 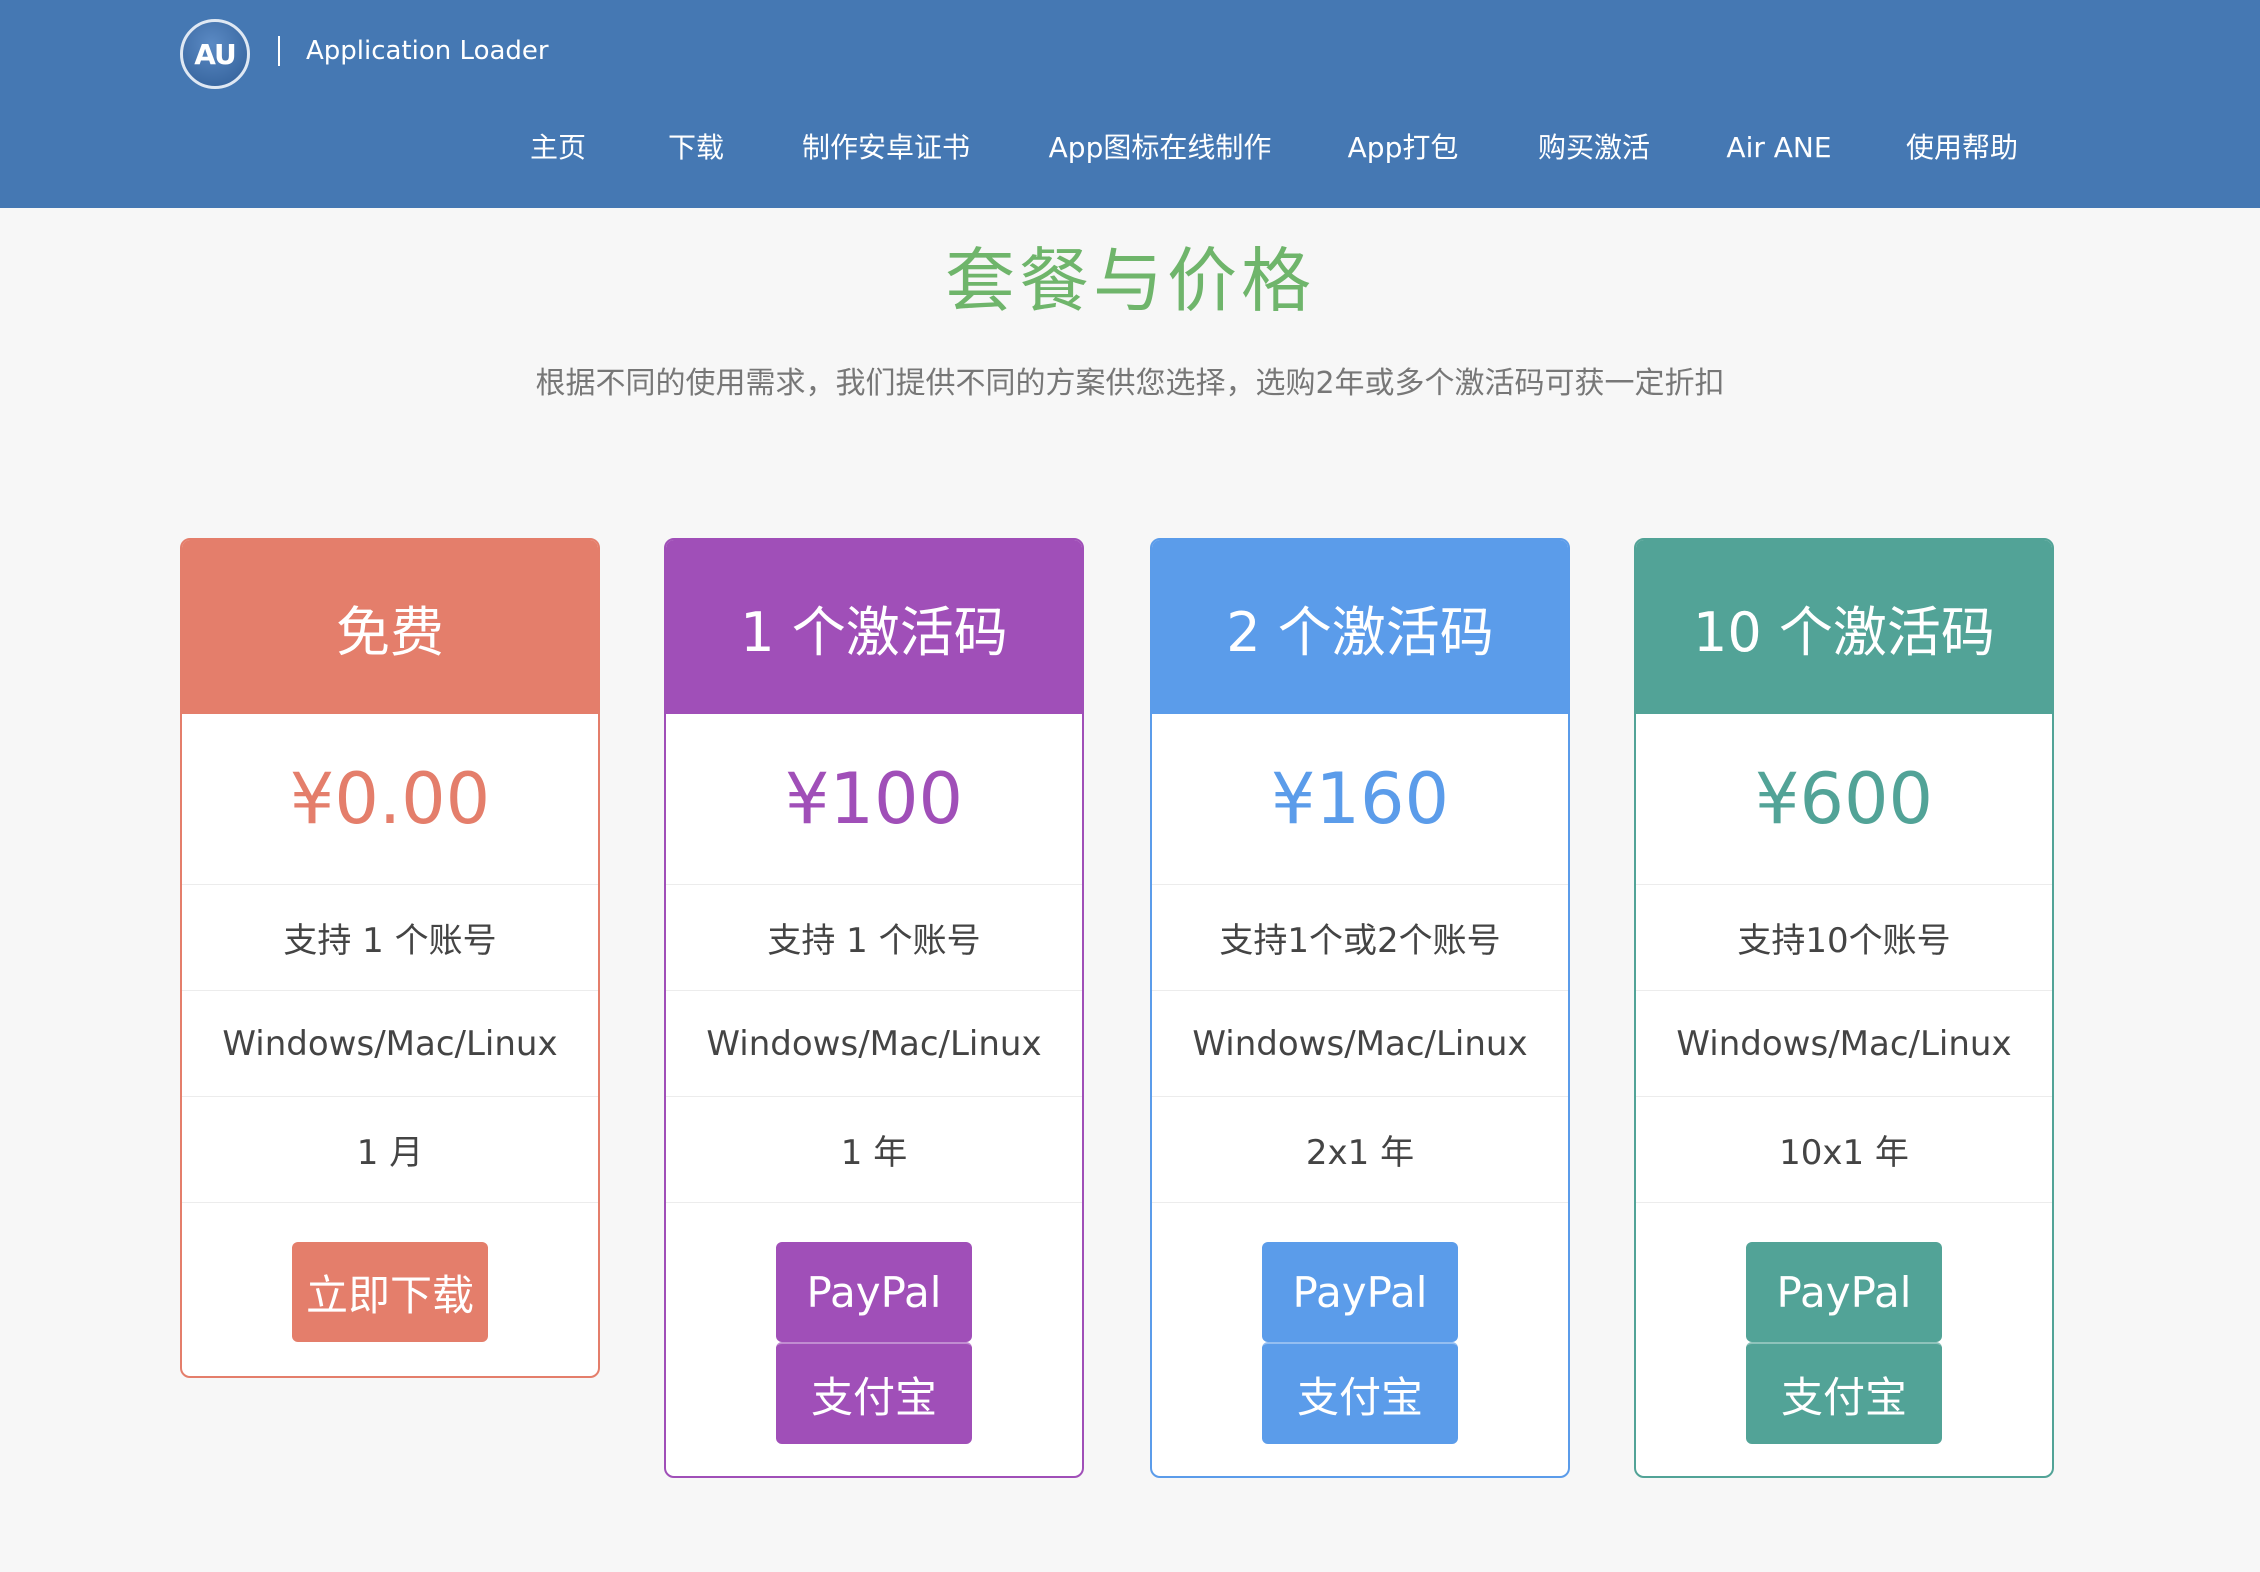 I want to click on plan-price: ¥160, so click(x=1360, y=799).